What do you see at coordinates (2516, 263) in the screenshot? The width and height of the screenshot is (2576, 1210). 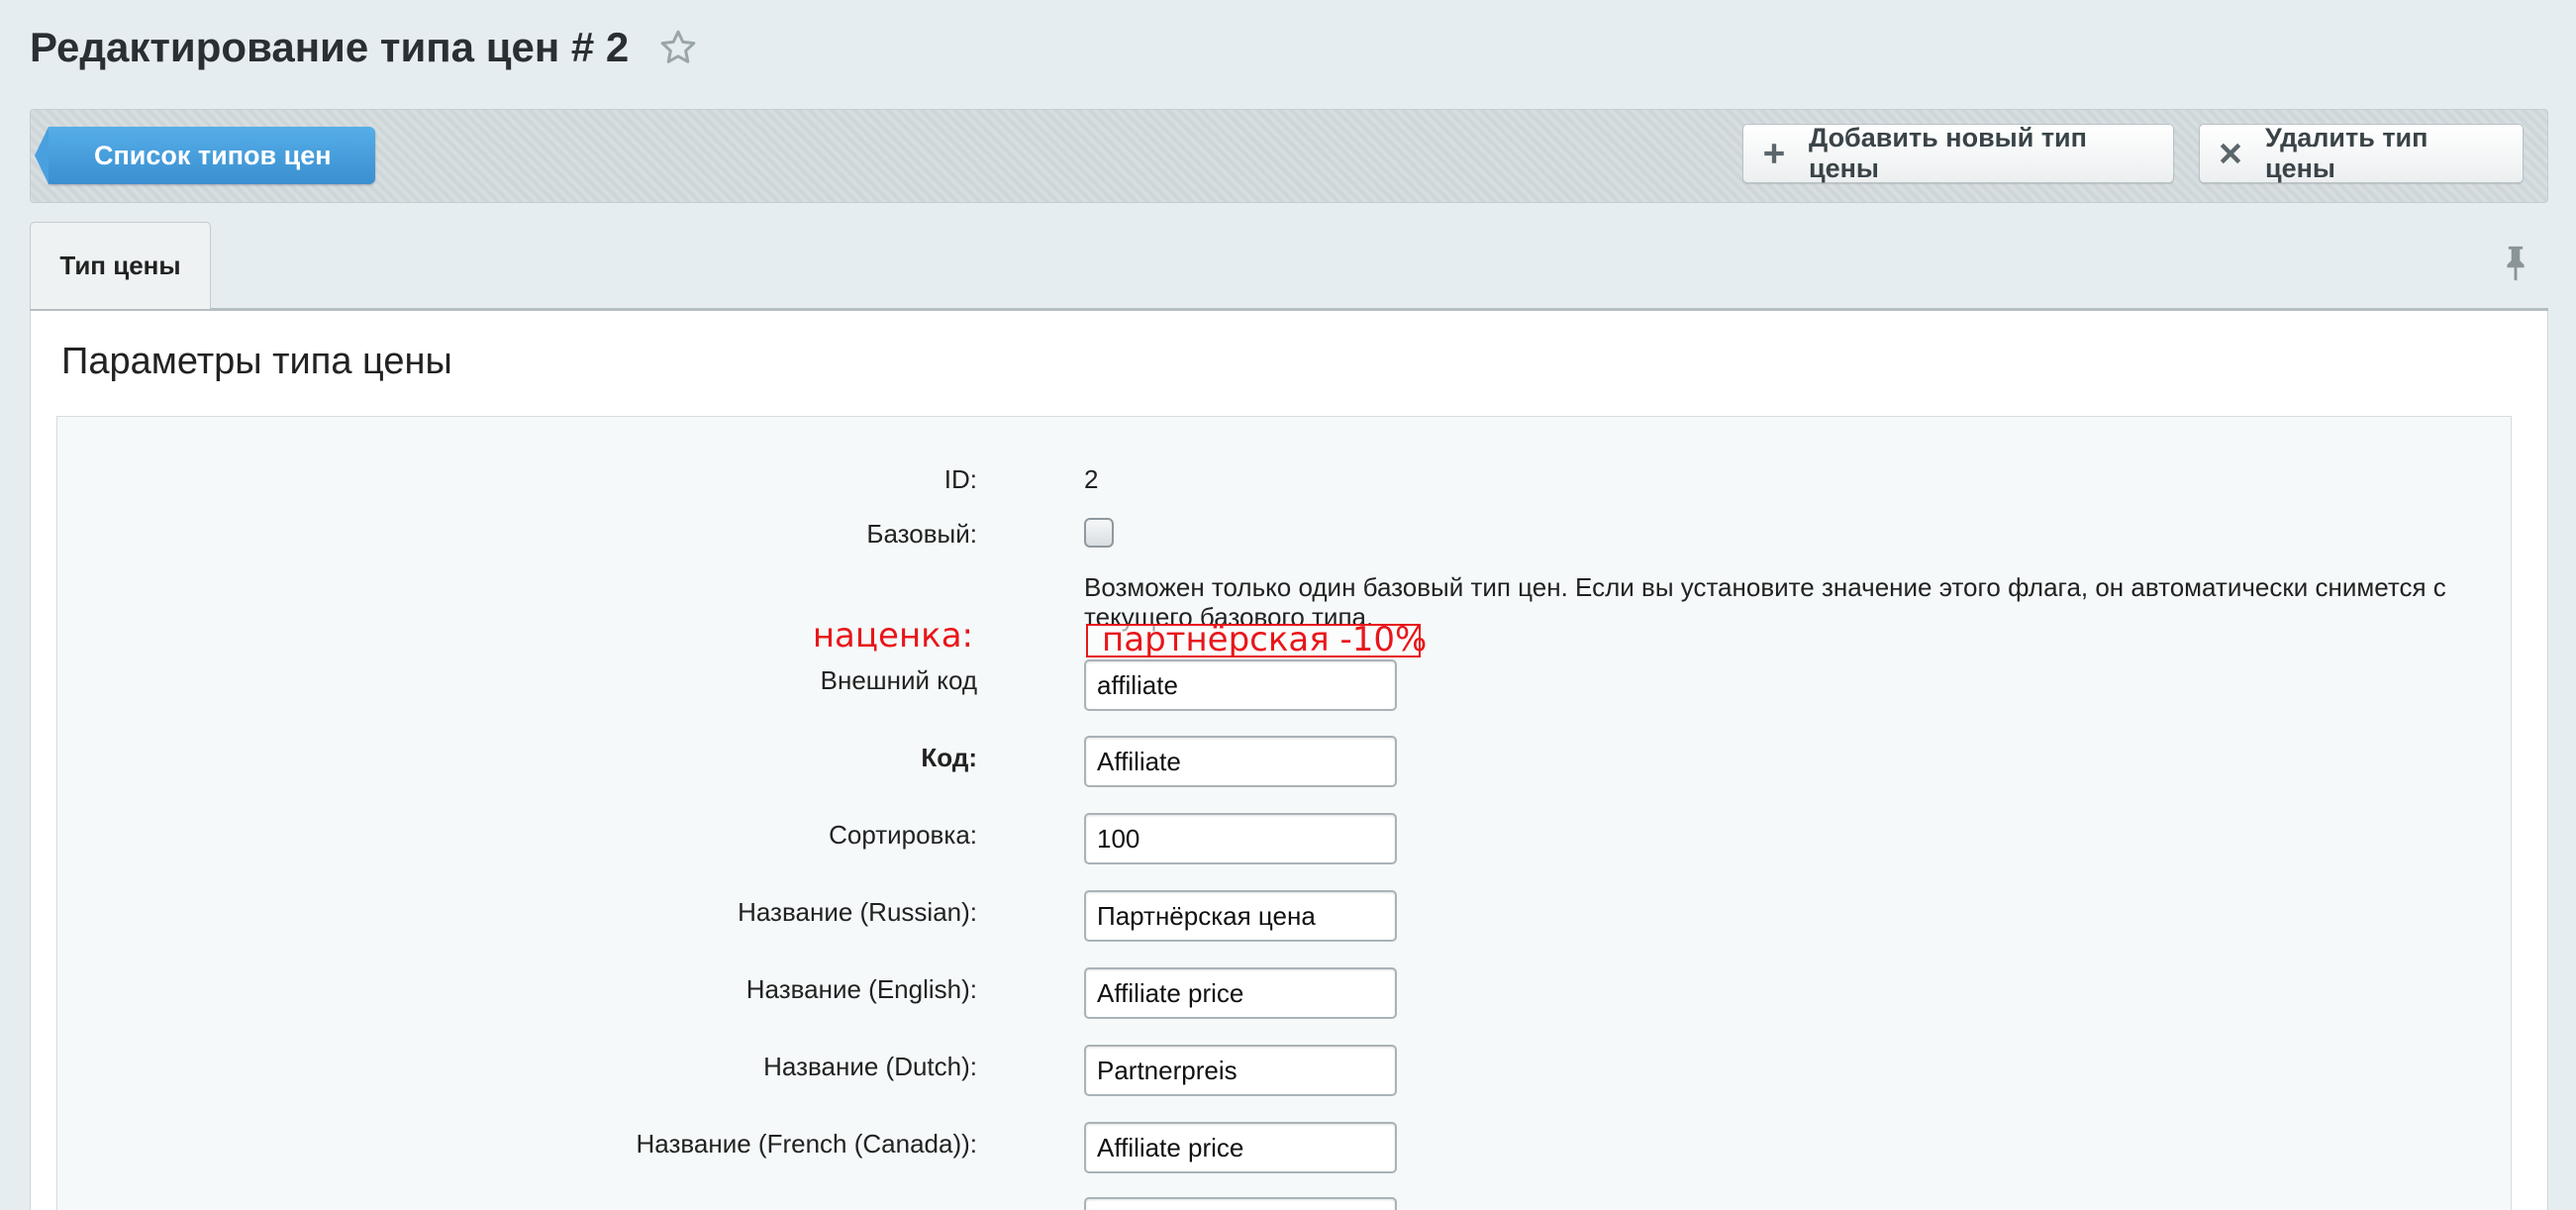 I see `pin-icon` at bounding box center [2516, 263].